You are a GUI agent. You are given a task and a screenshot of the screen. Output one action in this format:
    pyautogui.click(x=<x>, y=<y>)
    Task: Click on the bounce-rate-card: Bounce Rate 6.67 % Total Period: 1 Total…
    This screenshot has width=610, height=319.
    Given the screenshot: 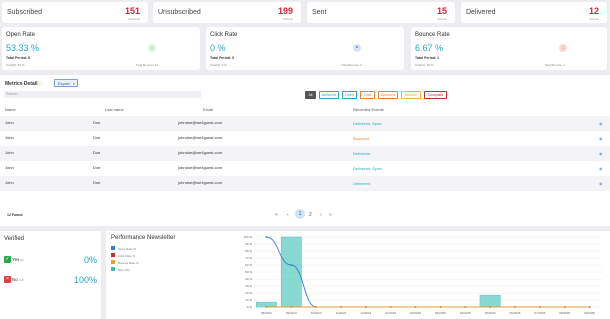 What is the action you would take?
    pyautogui.click(x=509, y=48)
    